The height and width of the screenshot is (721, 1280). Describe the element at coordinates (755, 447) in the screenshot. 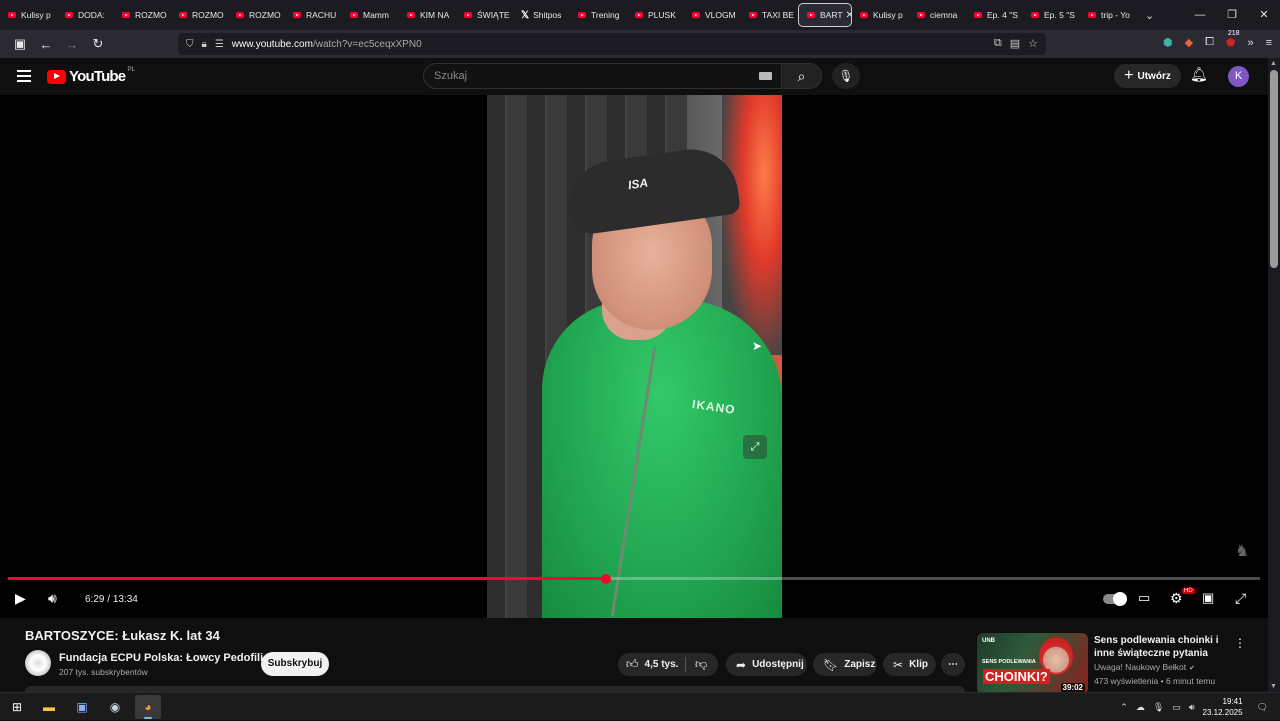

I see `expand-overlay-icon: ⤢` at that location.